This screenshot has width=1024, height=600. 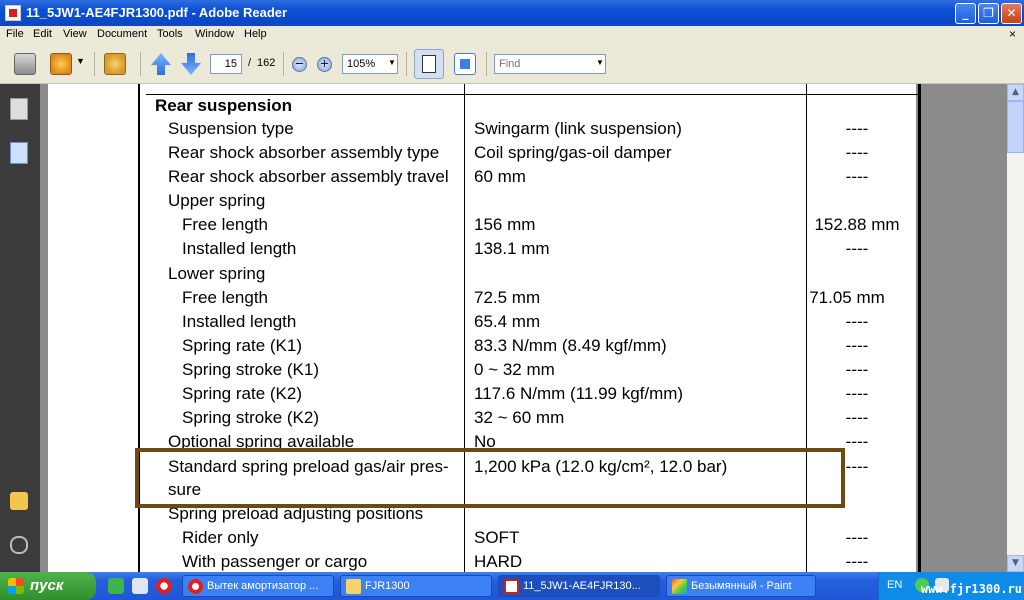 What do you see at coordinates (239, 248) in the screenshot?
I see `row-label: Installed length` at bounding box center [239, 248].